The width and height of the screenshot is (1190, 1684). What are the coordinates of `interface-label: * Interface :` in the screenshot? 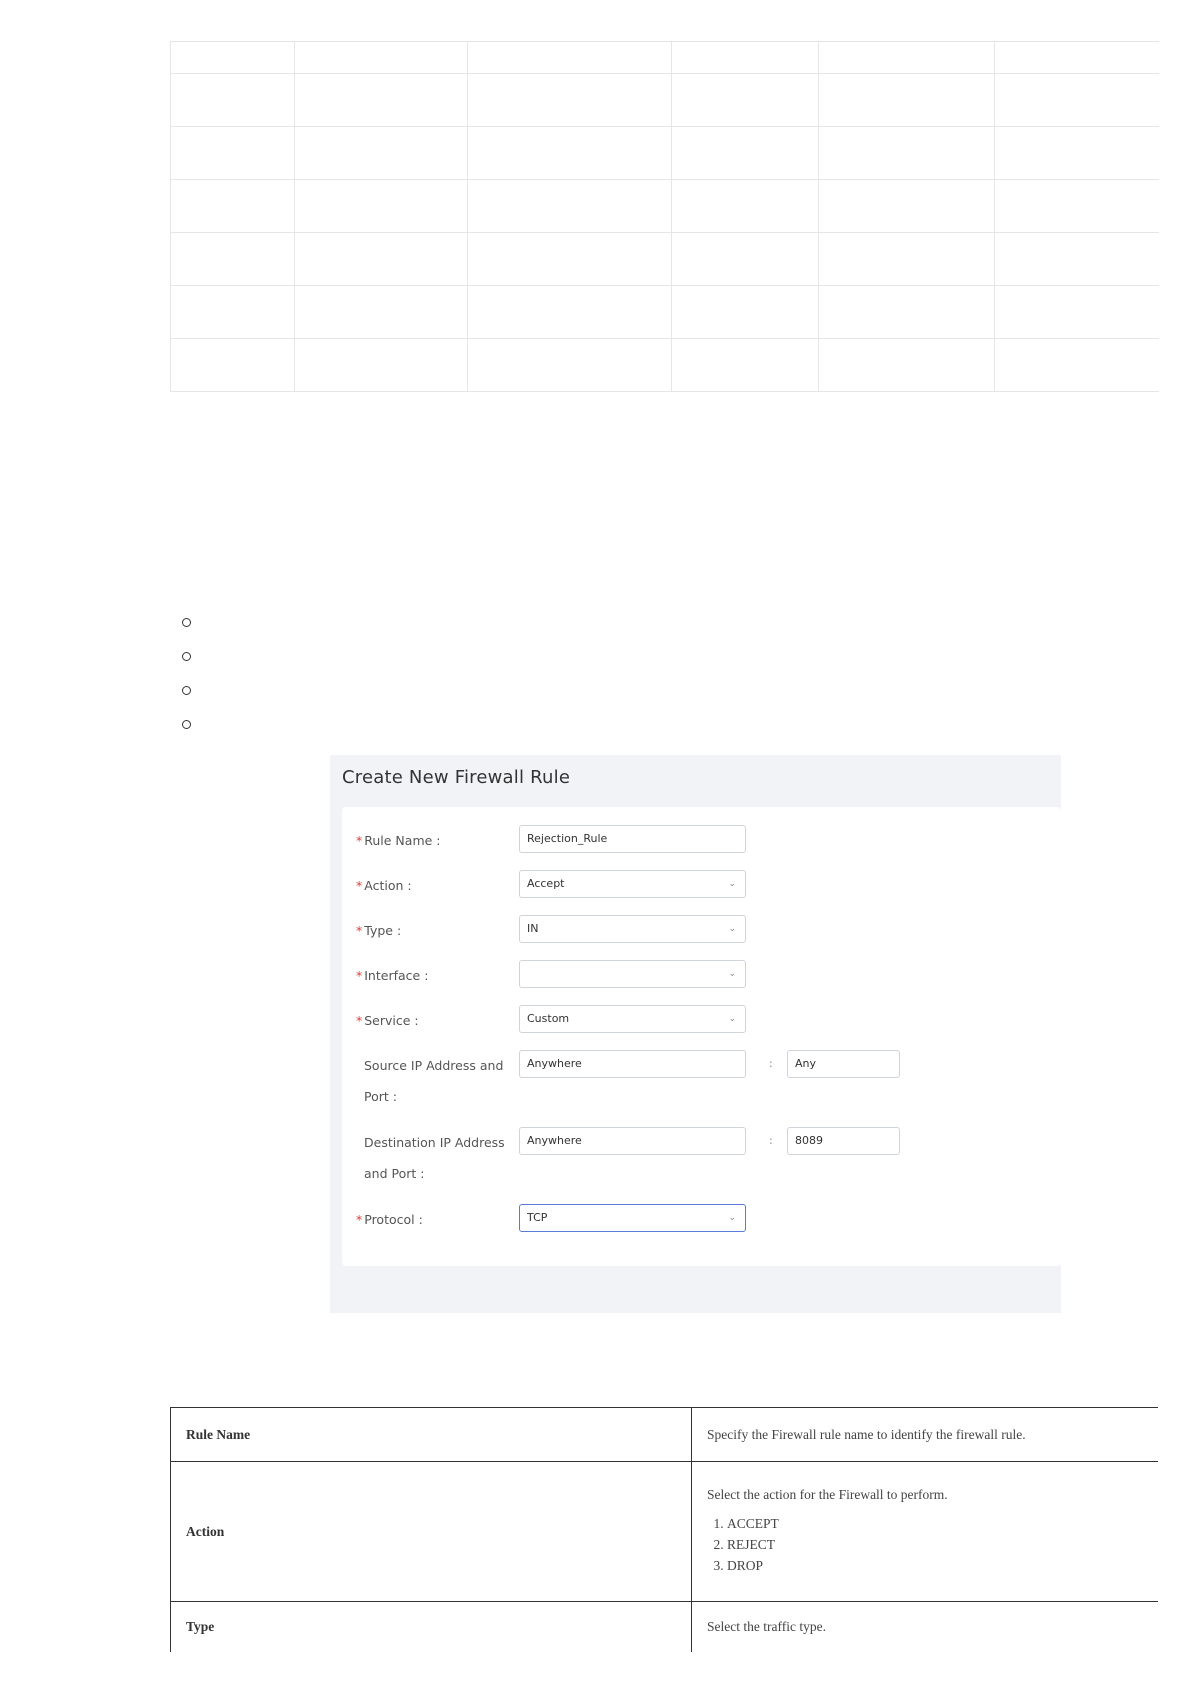 It's located at (392, 975).